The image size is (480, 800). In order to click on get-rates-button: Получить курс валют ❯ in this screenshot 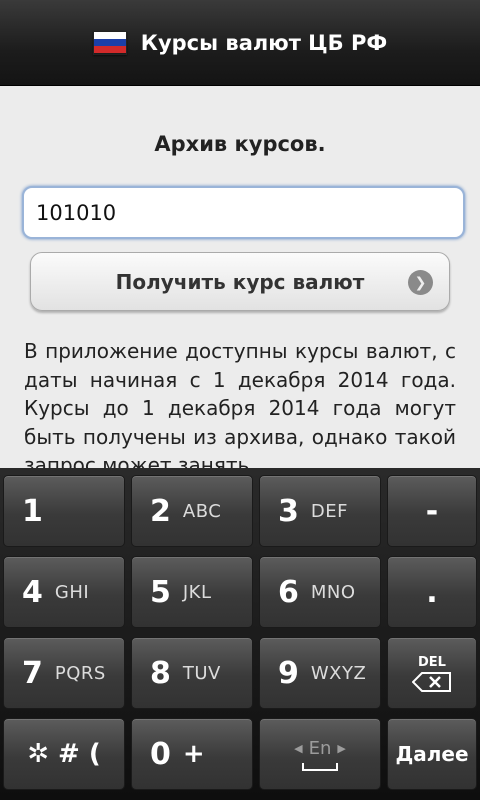, I will do `click(240, 281)`.